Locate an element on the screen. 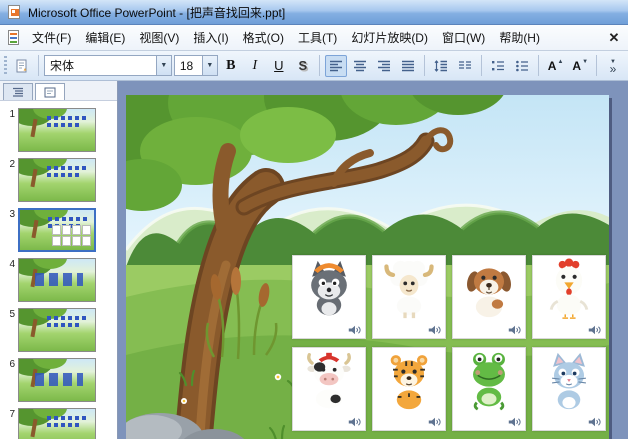  slides-tab is located at coordinates (50, 91).